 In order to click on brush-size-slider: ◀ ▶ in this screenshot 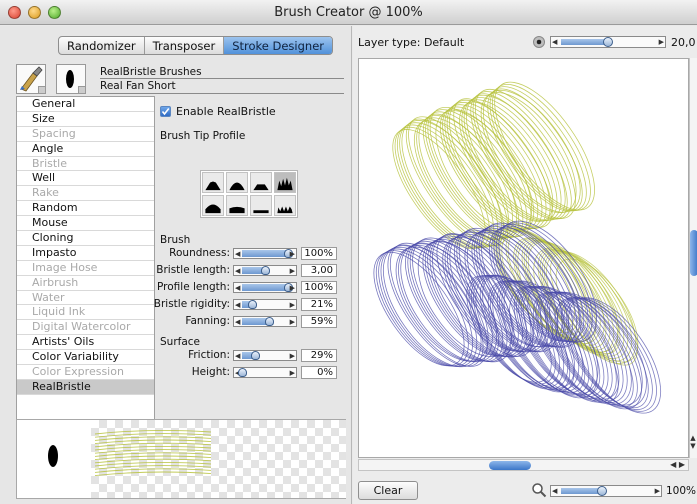, I will do `click(608, 42)`.